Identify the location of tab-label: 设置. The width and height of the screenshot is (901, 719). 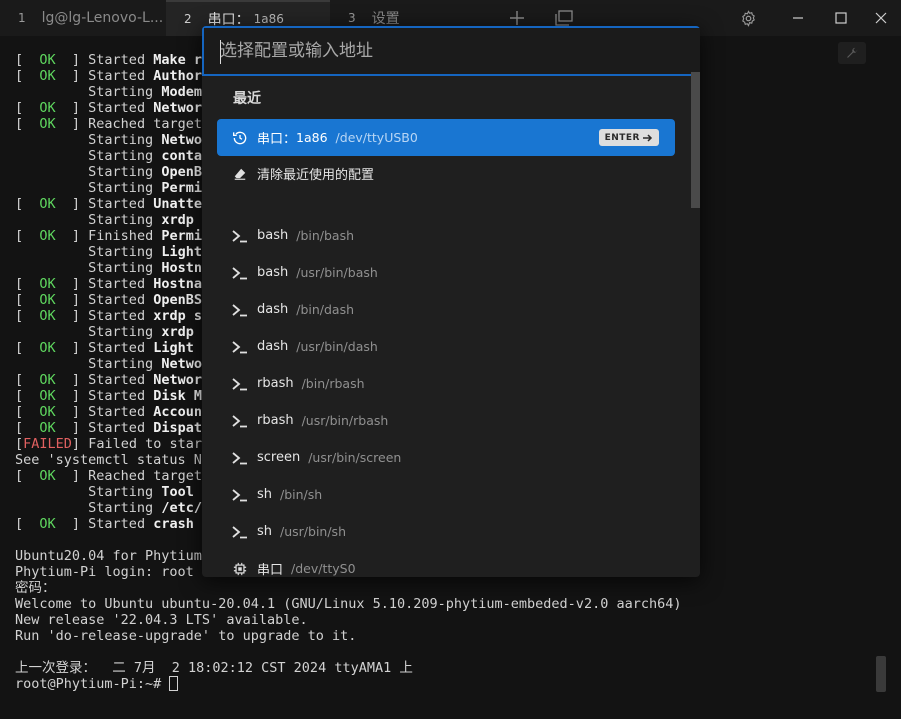
(385, 19).